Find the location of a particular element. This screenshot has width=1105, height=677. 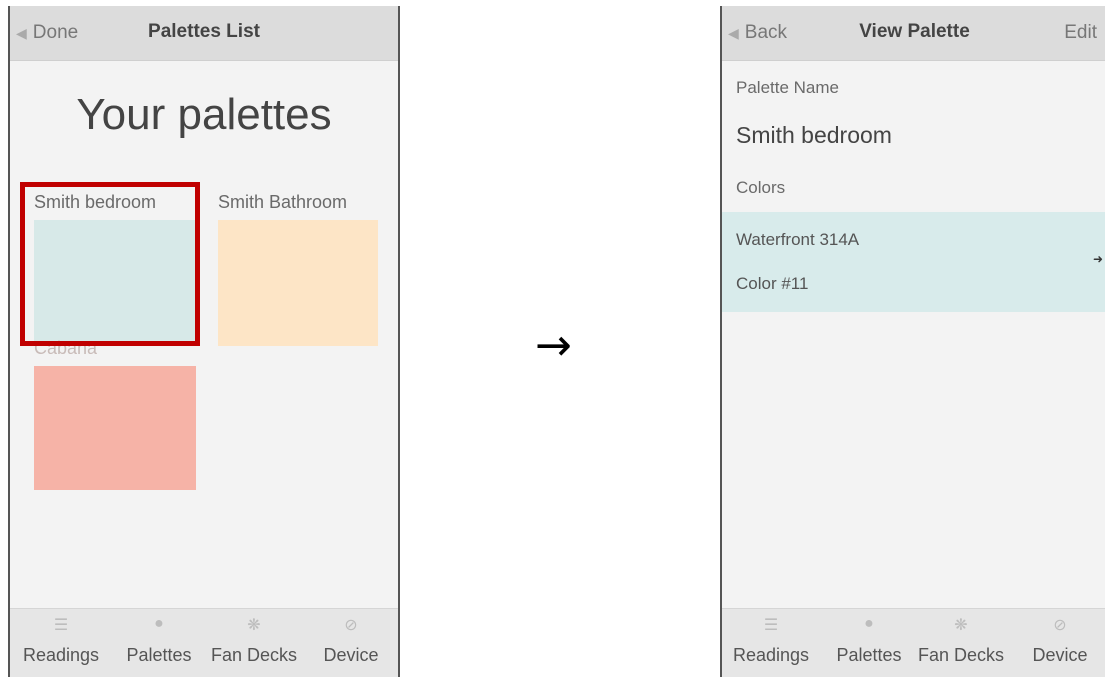

color-row: Waterfront 314A Color #11 ➜ is located at coordinates (913, 262).